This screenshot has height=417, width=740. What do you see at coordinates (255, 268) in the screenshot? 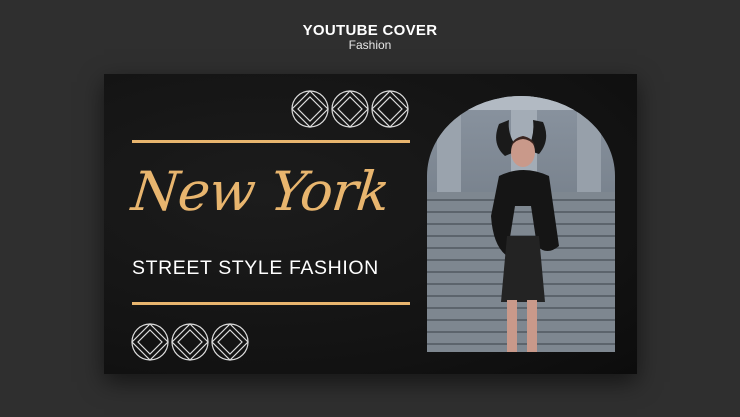
I see `tagline: STREET STYLE FASHION` at bounding box center [255, 268].